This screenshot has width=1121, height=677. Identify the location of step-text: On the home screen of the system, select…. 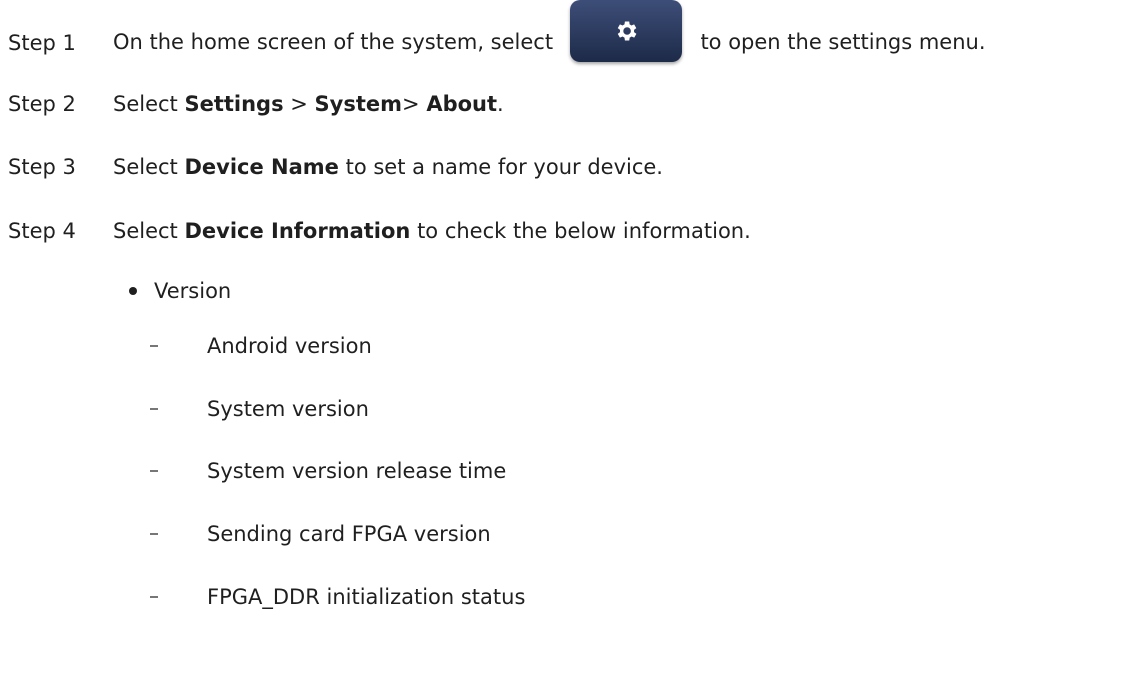
(549, 37).